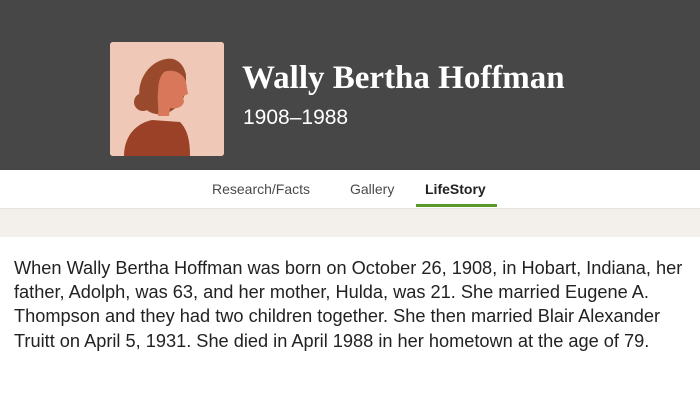 This screenshot has width=700, height=403. I want to click on female-silhouette-icon, so click(167, 99).